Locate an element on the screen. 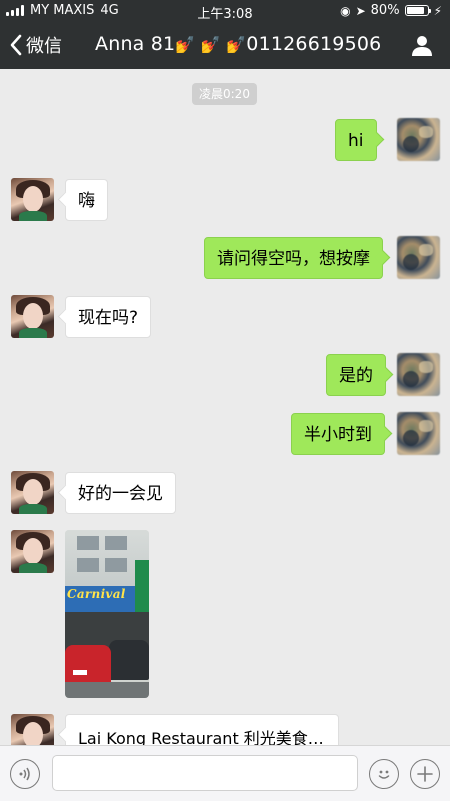  battery-icon is located at coordinates (417, 10).